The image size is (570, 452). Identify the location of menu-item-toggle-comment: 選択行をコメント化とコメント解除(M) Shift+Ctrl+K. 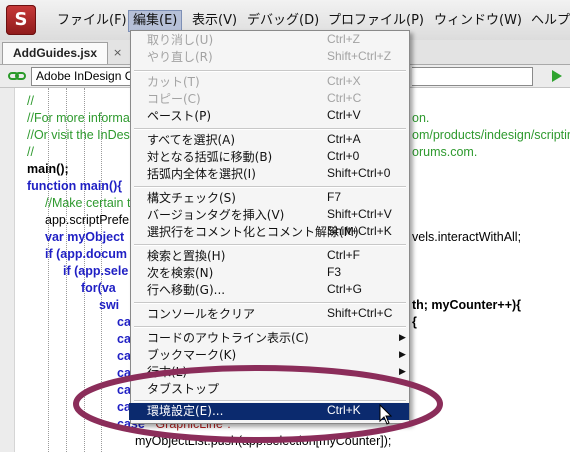
(270, 232).